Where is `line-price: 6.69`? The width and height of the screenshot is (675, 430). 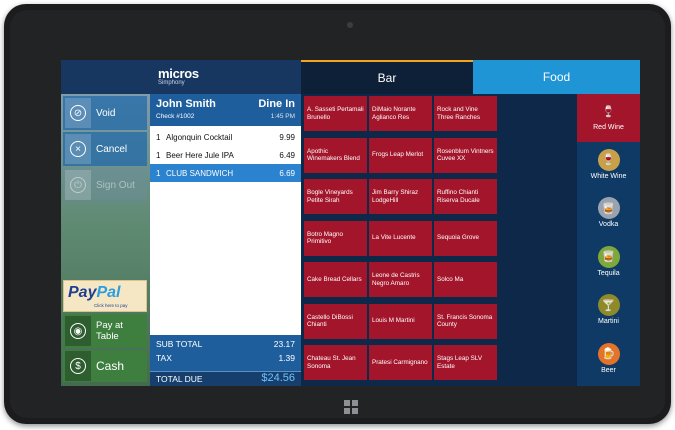 line-price: 6.69 is located at coordinates (287, 173).